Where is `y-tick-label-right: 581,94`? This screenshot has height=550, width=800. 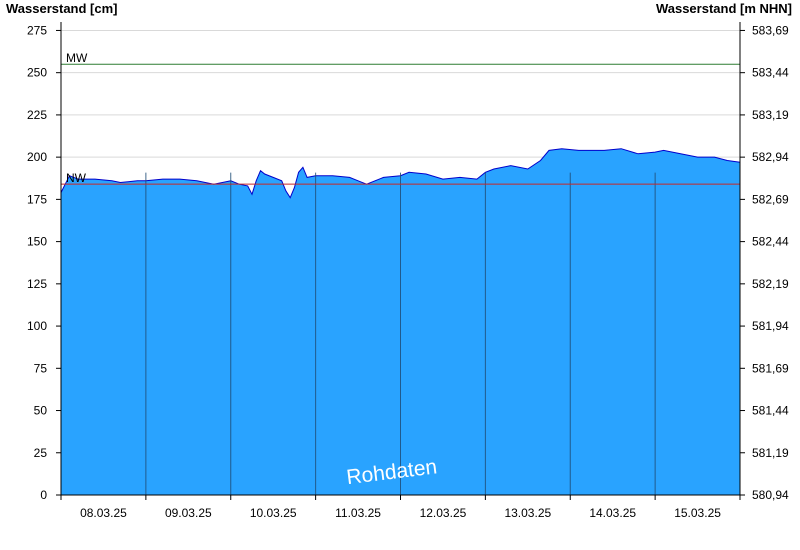
y-tick-label-right: 581,94 is located at coordinates (770, 326).